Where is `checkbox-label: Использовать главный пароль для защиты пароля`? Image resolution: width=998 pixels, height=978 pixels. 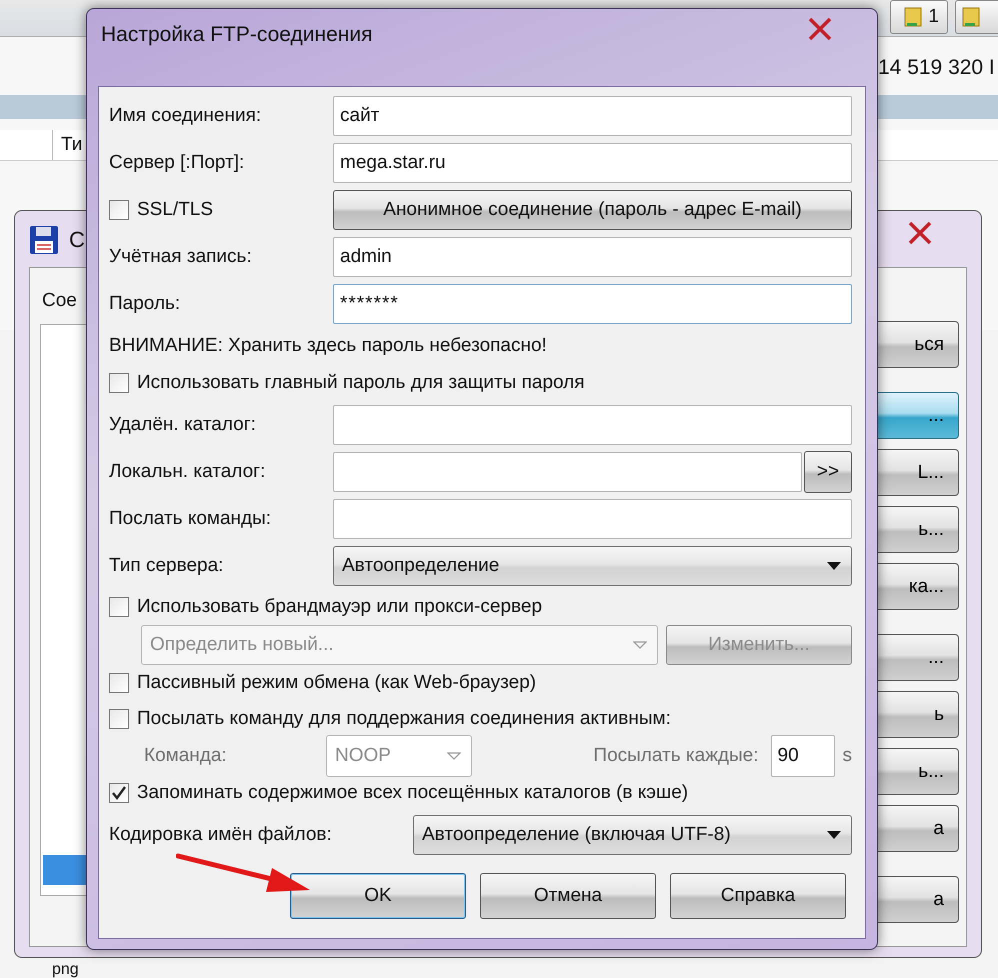 checkbox-label: Использовать главный пароль для защиты пароля is located at coordinates (361, 383).